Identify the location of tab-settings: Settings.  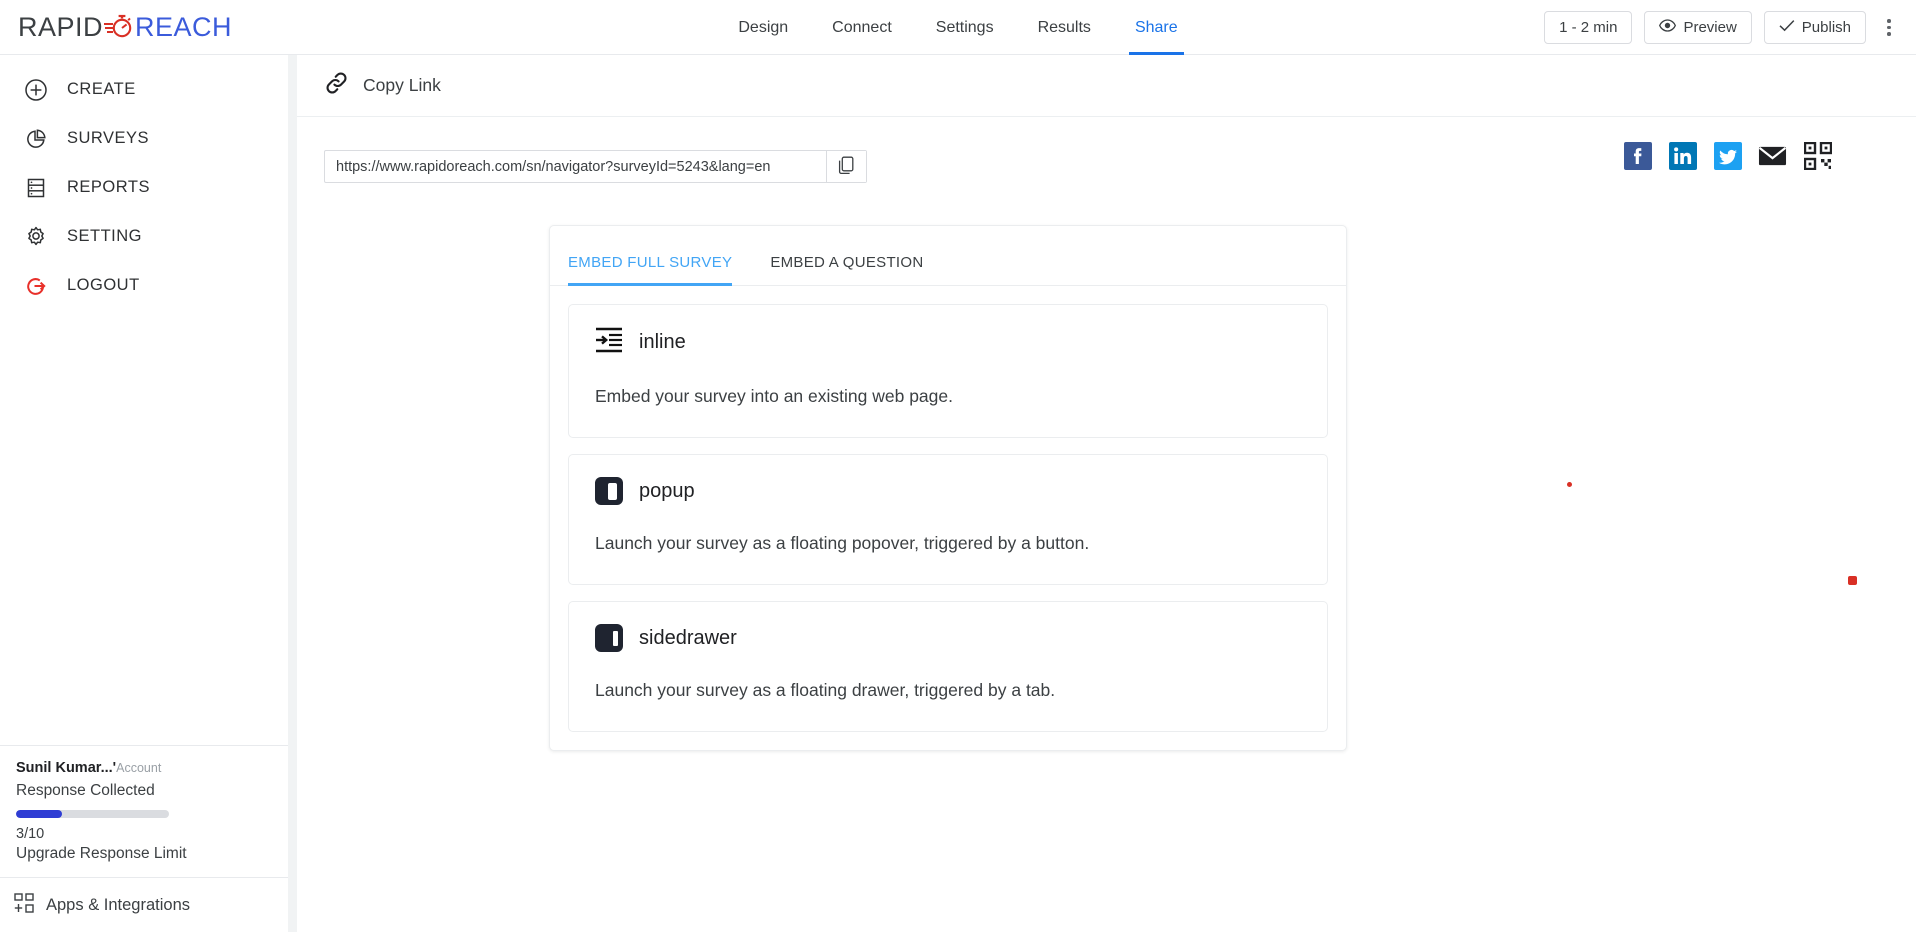
(965, 27).